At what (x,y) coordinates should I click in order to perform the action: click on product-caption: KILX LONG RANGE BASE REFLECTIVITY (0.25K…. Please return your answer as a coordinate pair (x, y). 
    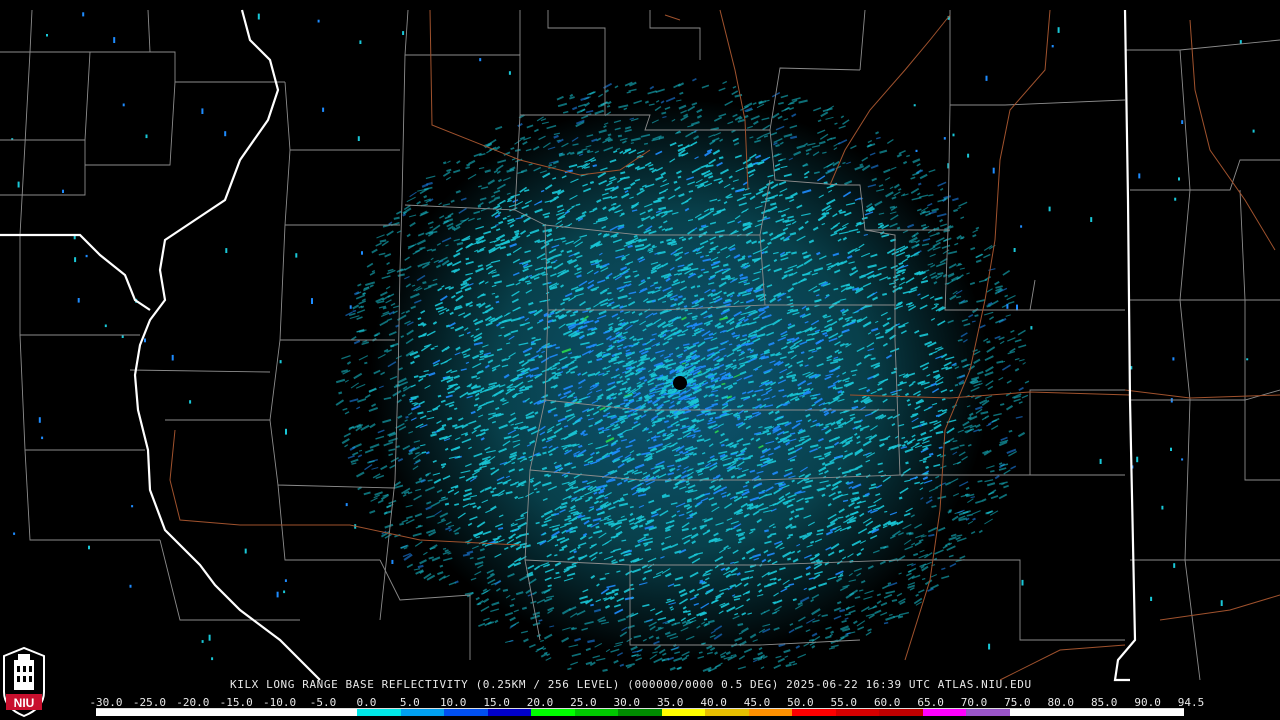
    Looking at the image, I should click on (631, 684).